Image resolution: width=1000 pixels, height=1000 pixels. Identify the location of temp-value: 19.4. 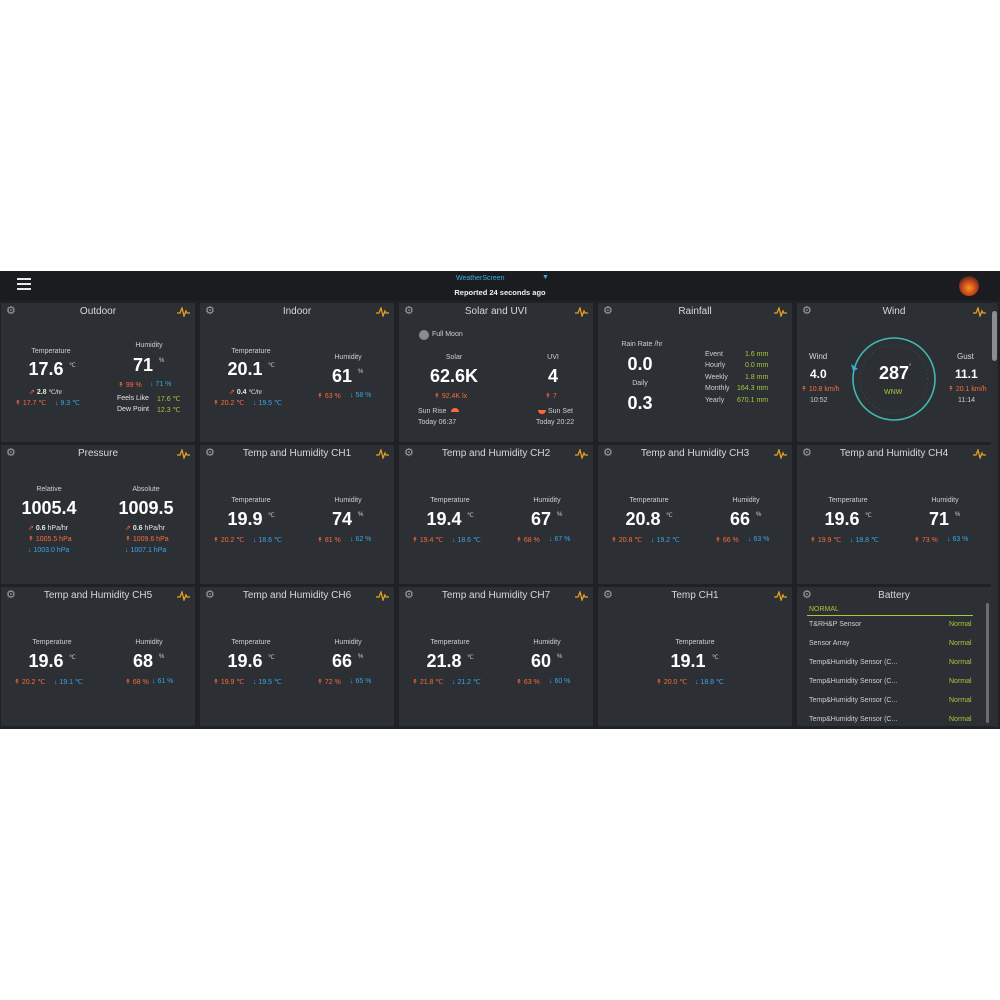
(444, 519).